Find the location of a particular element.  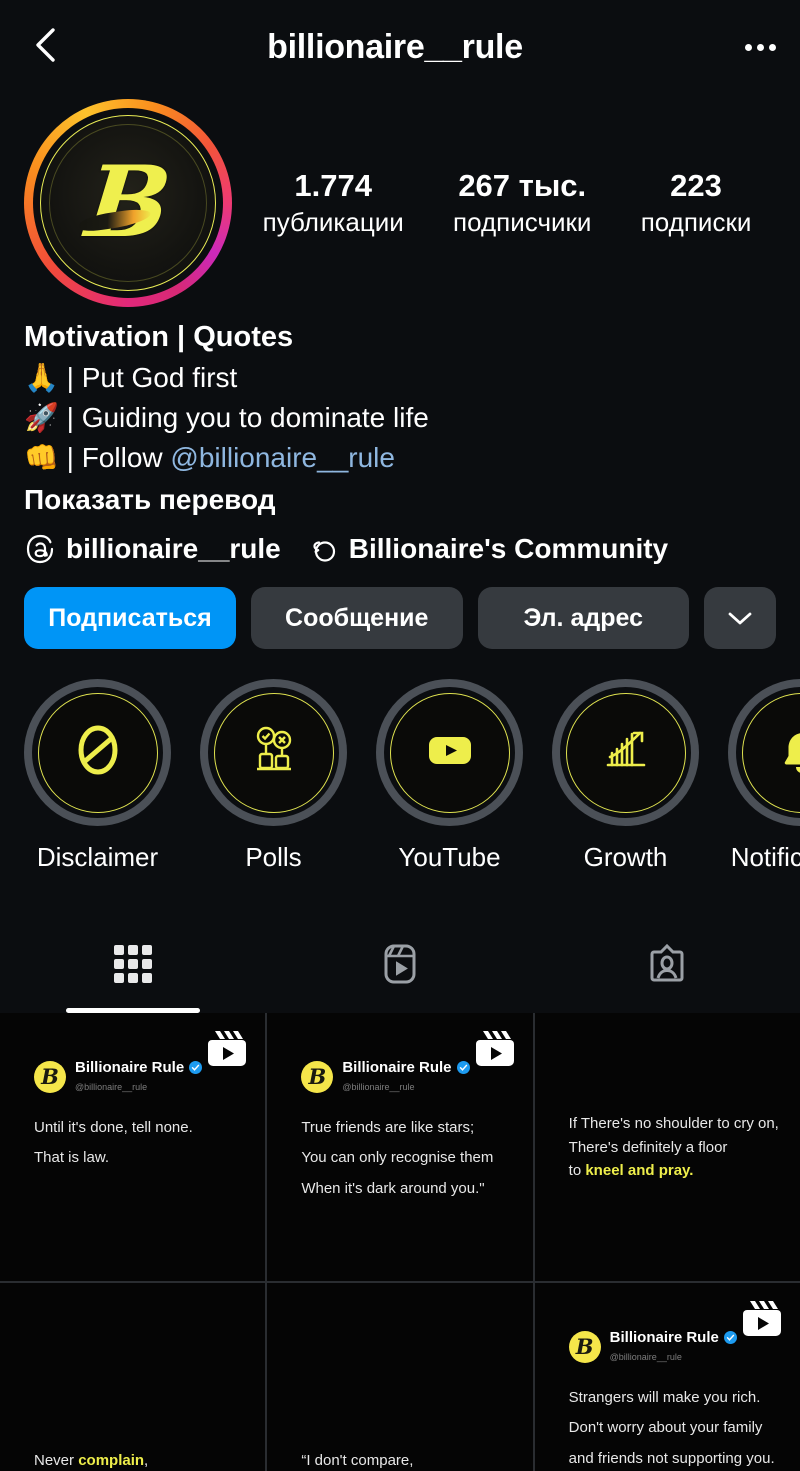

chevron-down-icon is located at coordinates (740, 618).